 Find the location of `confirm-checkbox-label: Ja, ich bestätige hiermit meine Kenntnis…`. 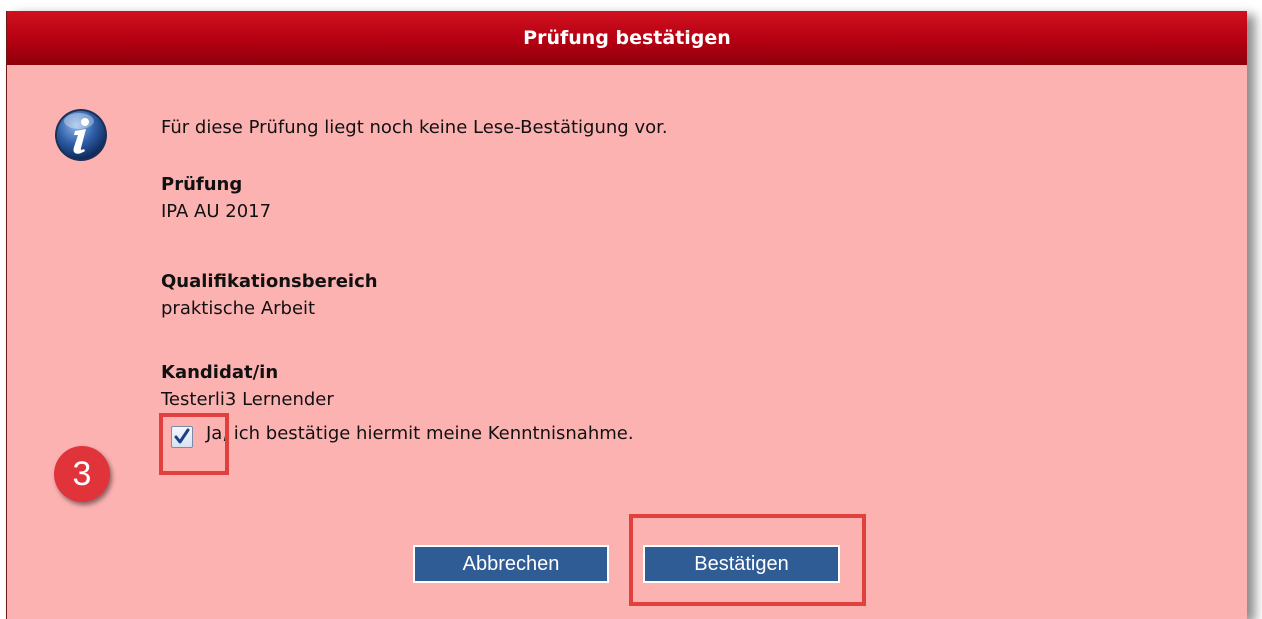

confirm-checkbox-label: Ja, ich bestätige hiermit meine Kenntnis… is located at coordinates (420, 433).